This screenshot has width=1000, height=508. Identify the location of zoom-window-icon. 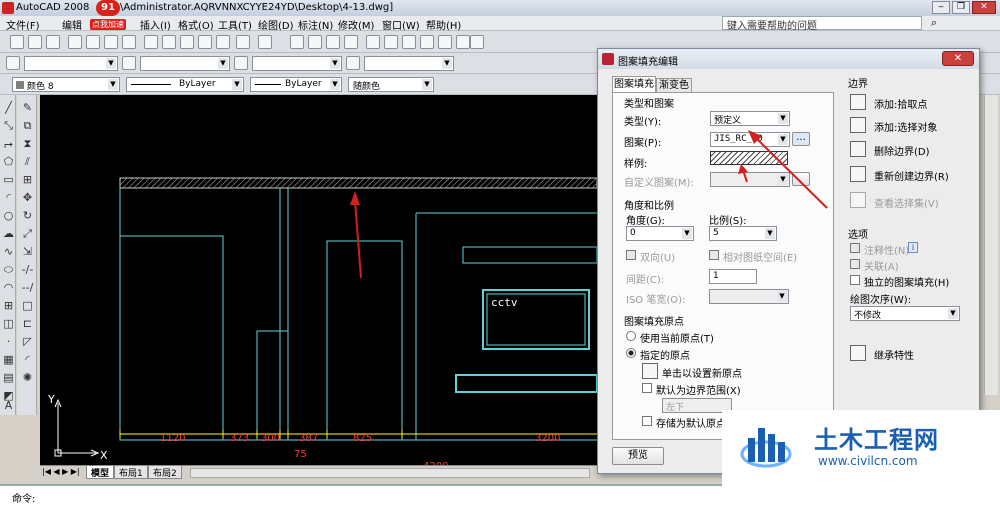
(333, 42).